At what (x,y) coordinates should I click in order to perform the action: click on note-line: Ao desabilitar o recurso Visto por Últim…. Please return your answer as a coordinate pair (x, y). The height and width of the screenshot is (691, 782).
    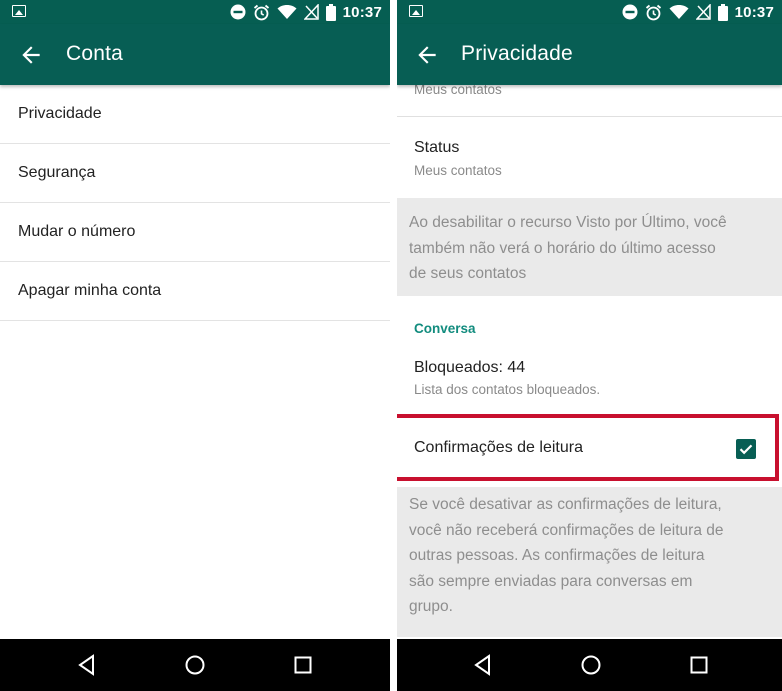
    Looking at the image, I should click on (568, 222).